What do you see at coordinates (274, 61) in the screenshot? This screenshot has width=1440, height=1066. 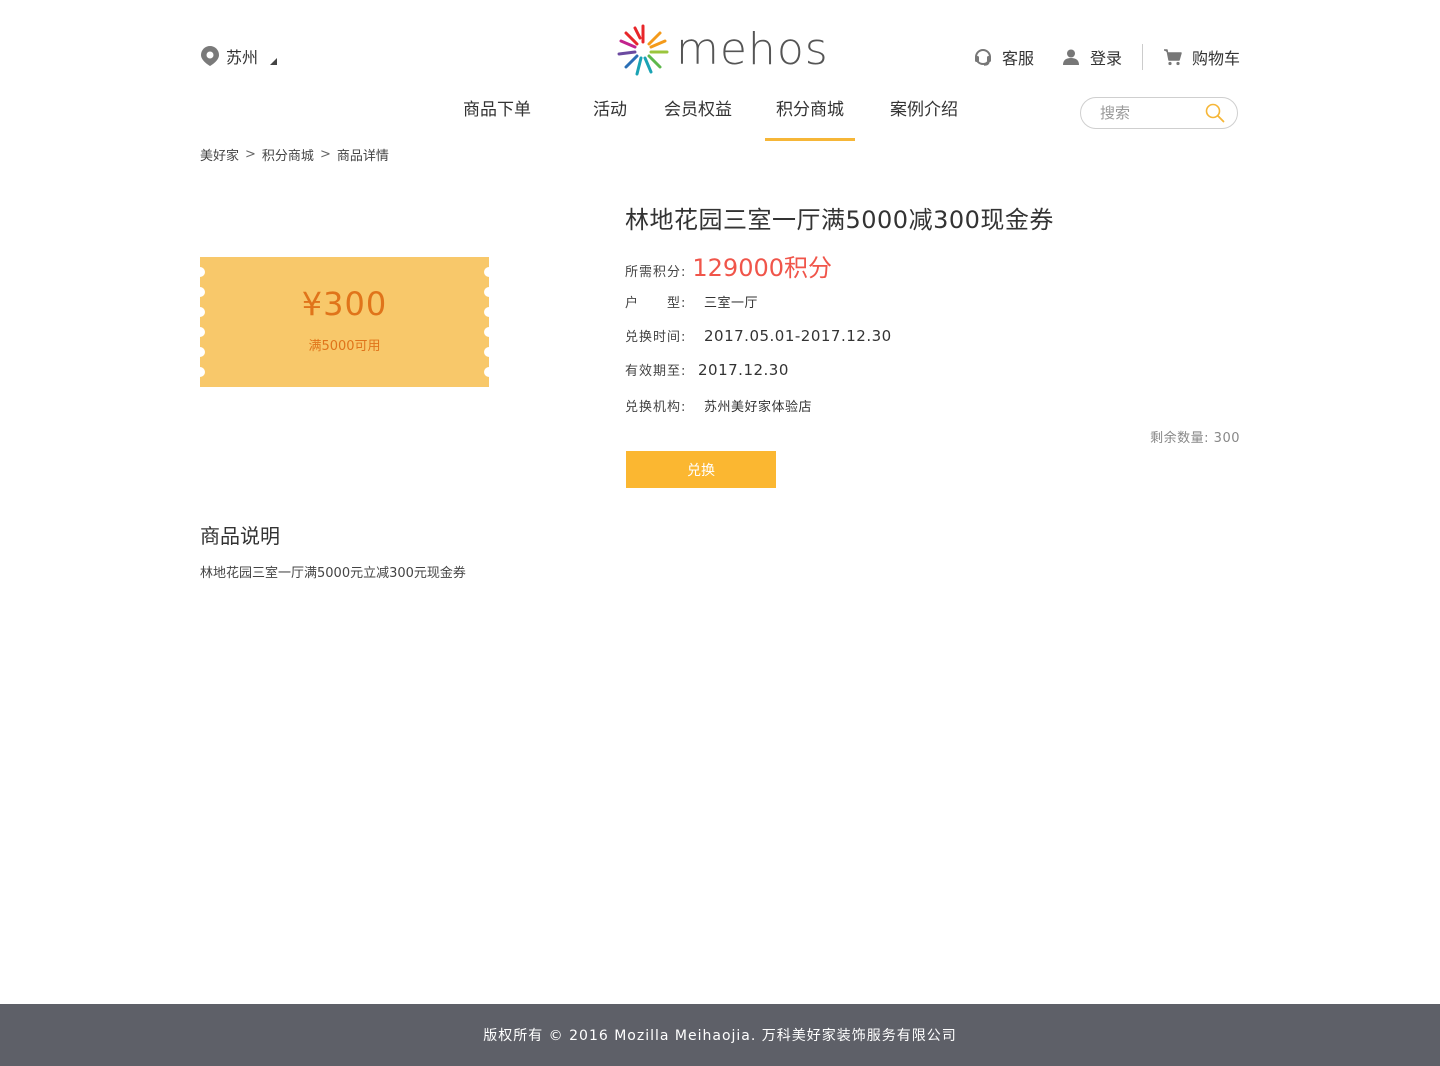 I see `caret-down-icon` at bounding box center [274, 61].